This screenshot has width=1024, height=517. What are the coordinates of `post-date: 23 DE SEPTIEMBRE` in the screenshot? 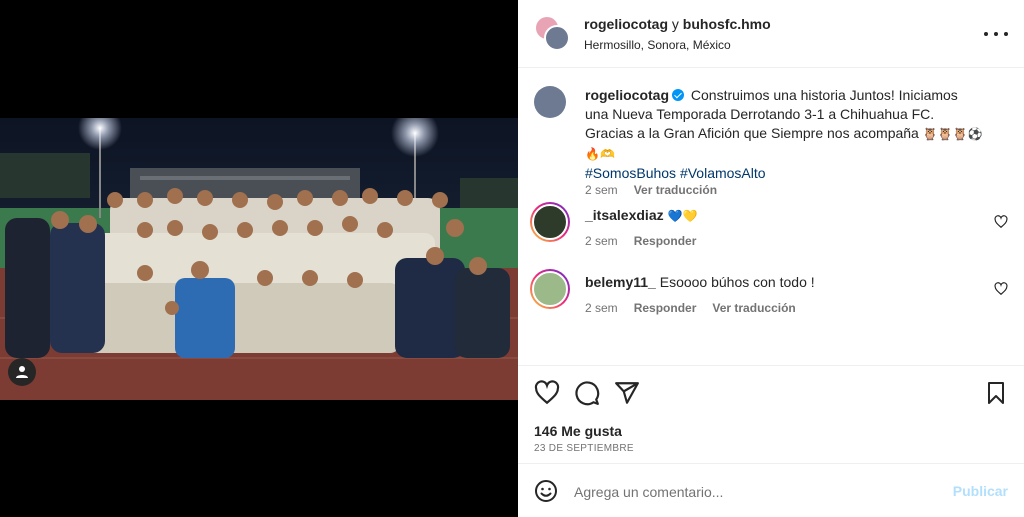 It's located at (584, 448).